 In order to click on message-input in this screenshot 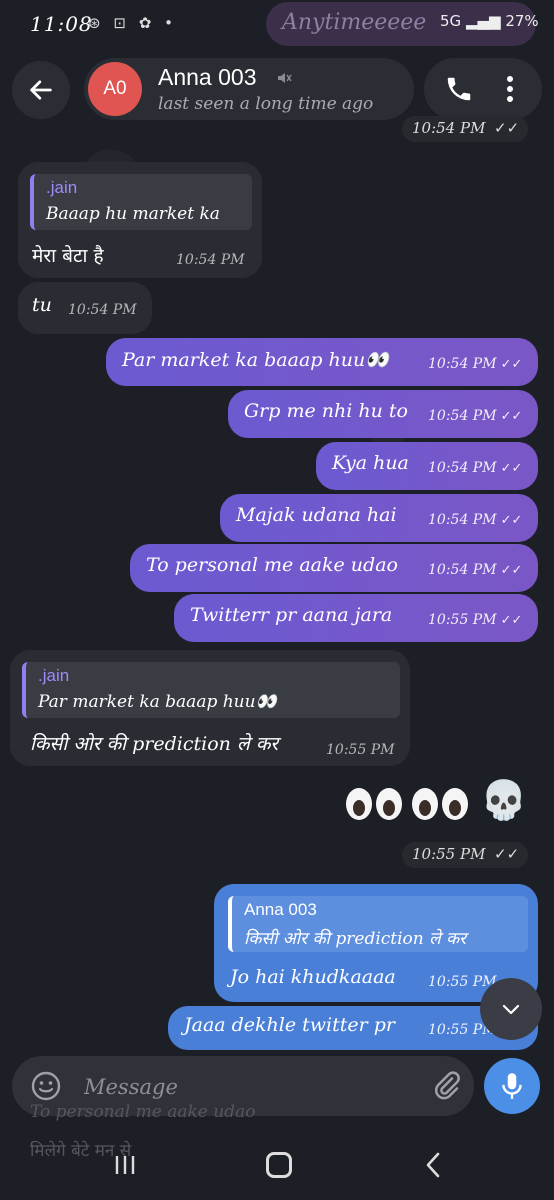, I will do `click(249, 1087)`.